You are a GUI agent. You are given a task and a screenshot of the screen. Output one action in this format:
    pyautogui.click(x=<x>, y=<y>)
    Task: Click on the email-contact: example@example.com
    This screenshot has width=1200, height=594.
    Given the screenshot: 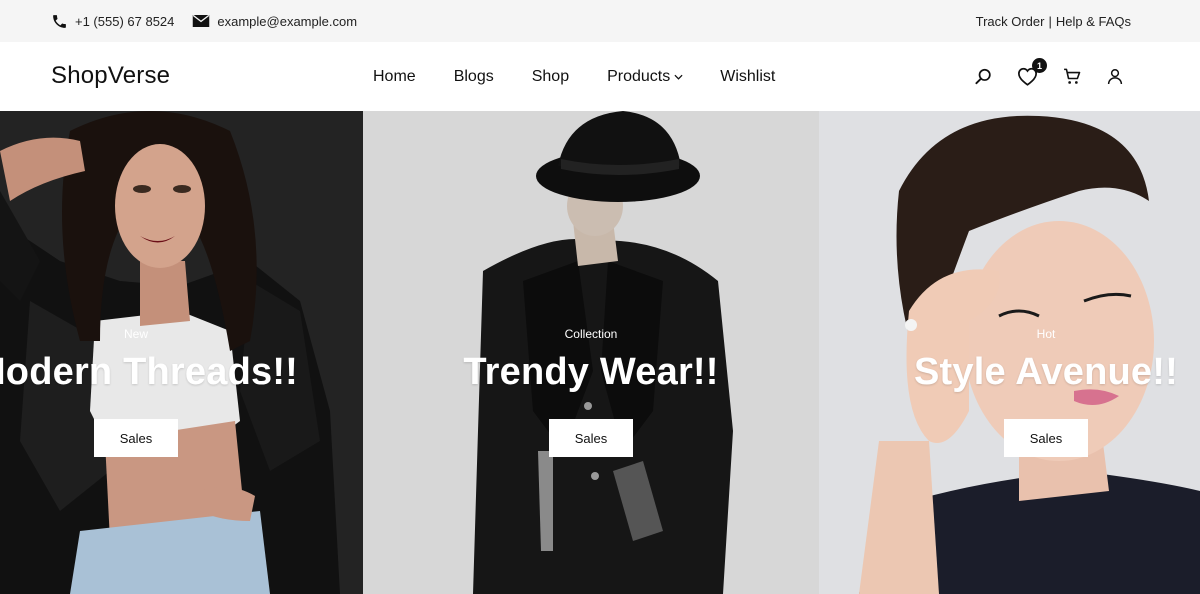 What is the action you would take?
    pyautogui.click(x=274, y=21)
    